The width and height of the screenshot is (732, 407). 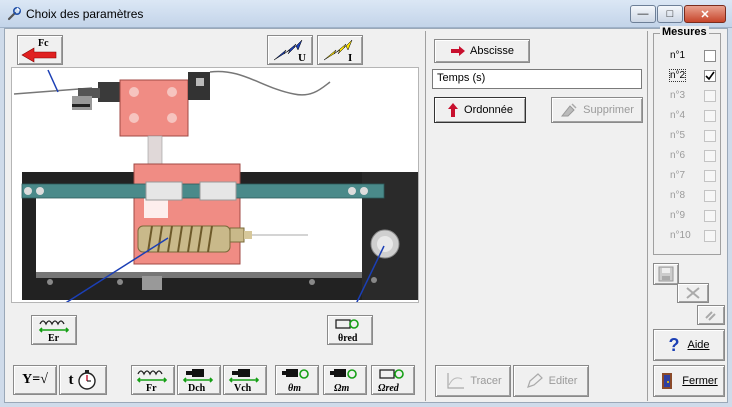 What do you see at coordinates (678, 155) in the screenshot?
I see `mesure-label: n°6` at bounding box center [678, 155].